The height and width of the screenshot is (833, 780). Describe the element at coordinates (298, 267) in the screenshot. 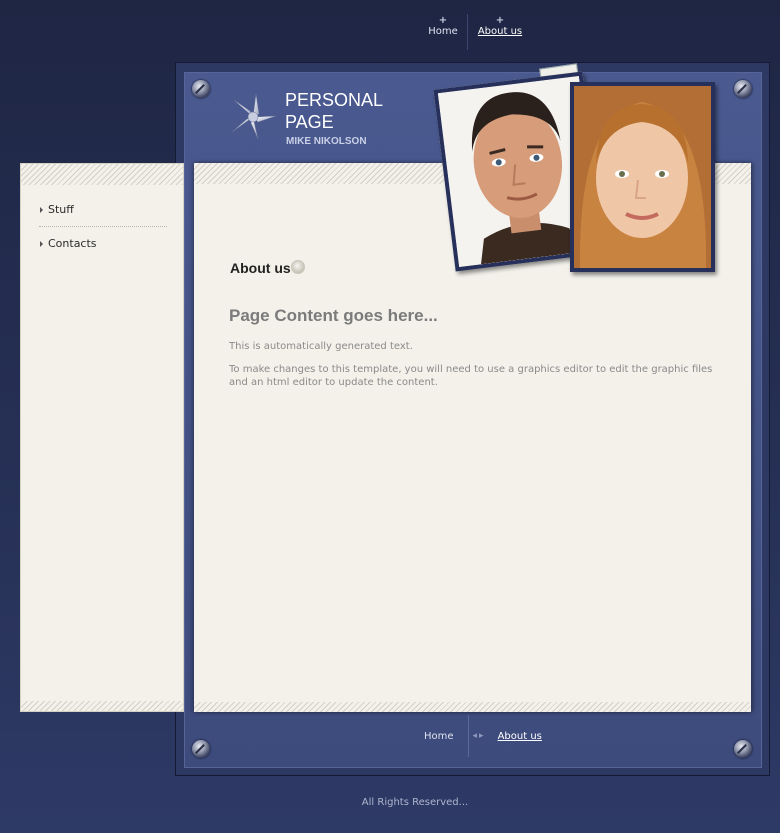

I see `circle-bullet-icon` at that location.